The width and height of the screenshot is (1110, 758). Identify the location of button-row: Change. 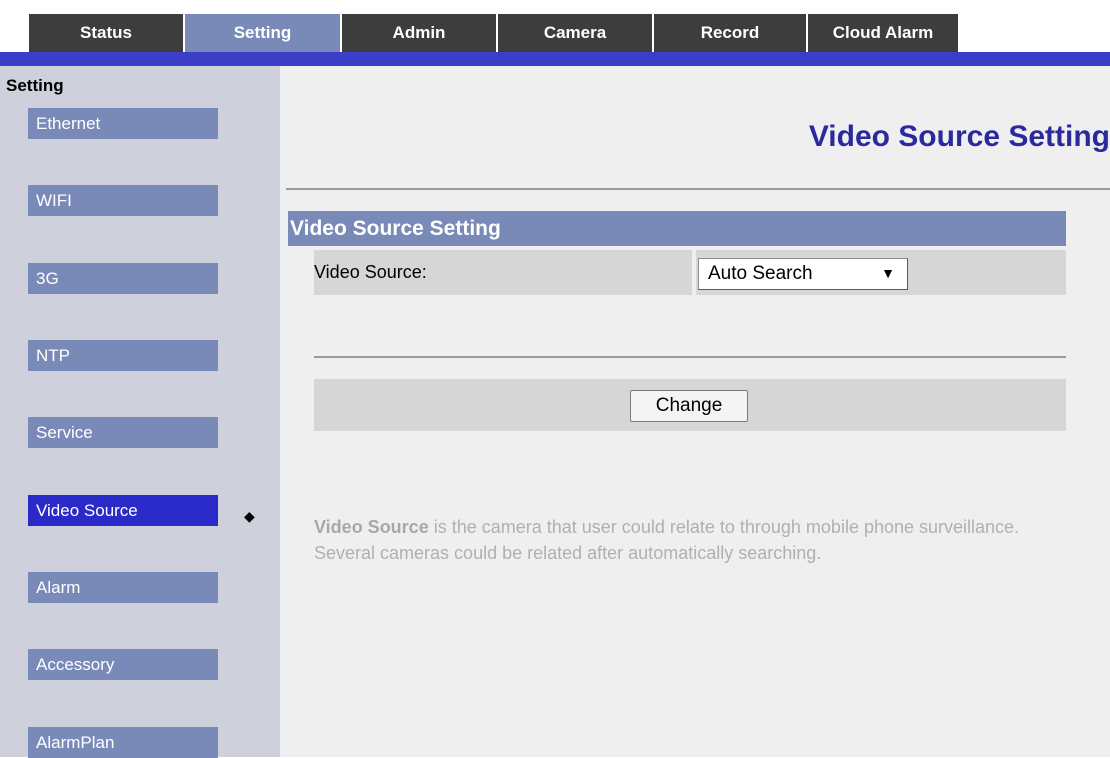
(690, 405).